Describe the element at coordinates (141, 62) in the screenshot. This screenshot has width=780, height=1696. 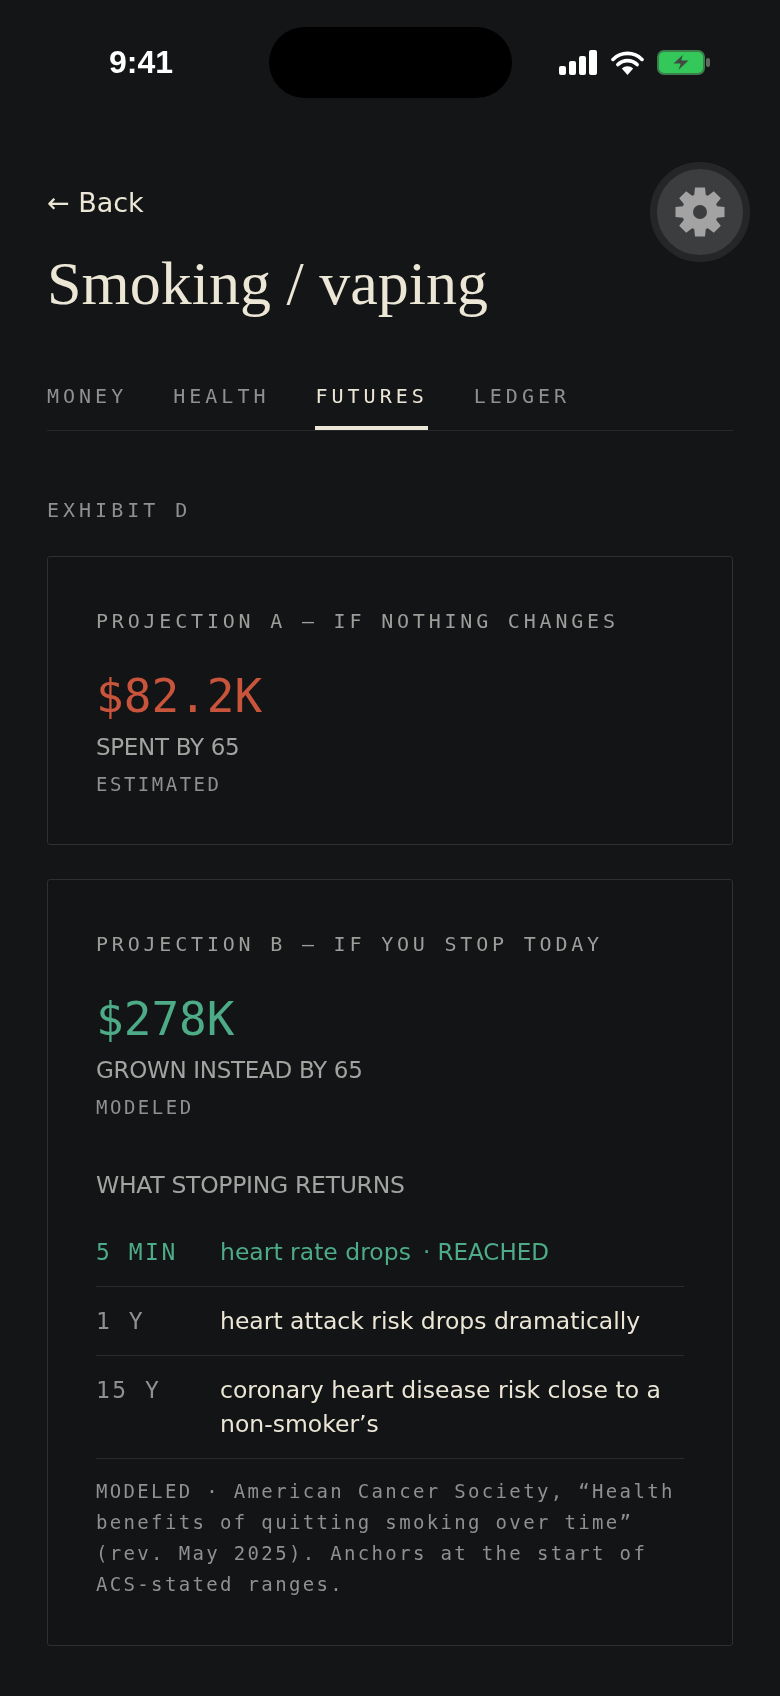
I see `status-time: 9:41` at that location.